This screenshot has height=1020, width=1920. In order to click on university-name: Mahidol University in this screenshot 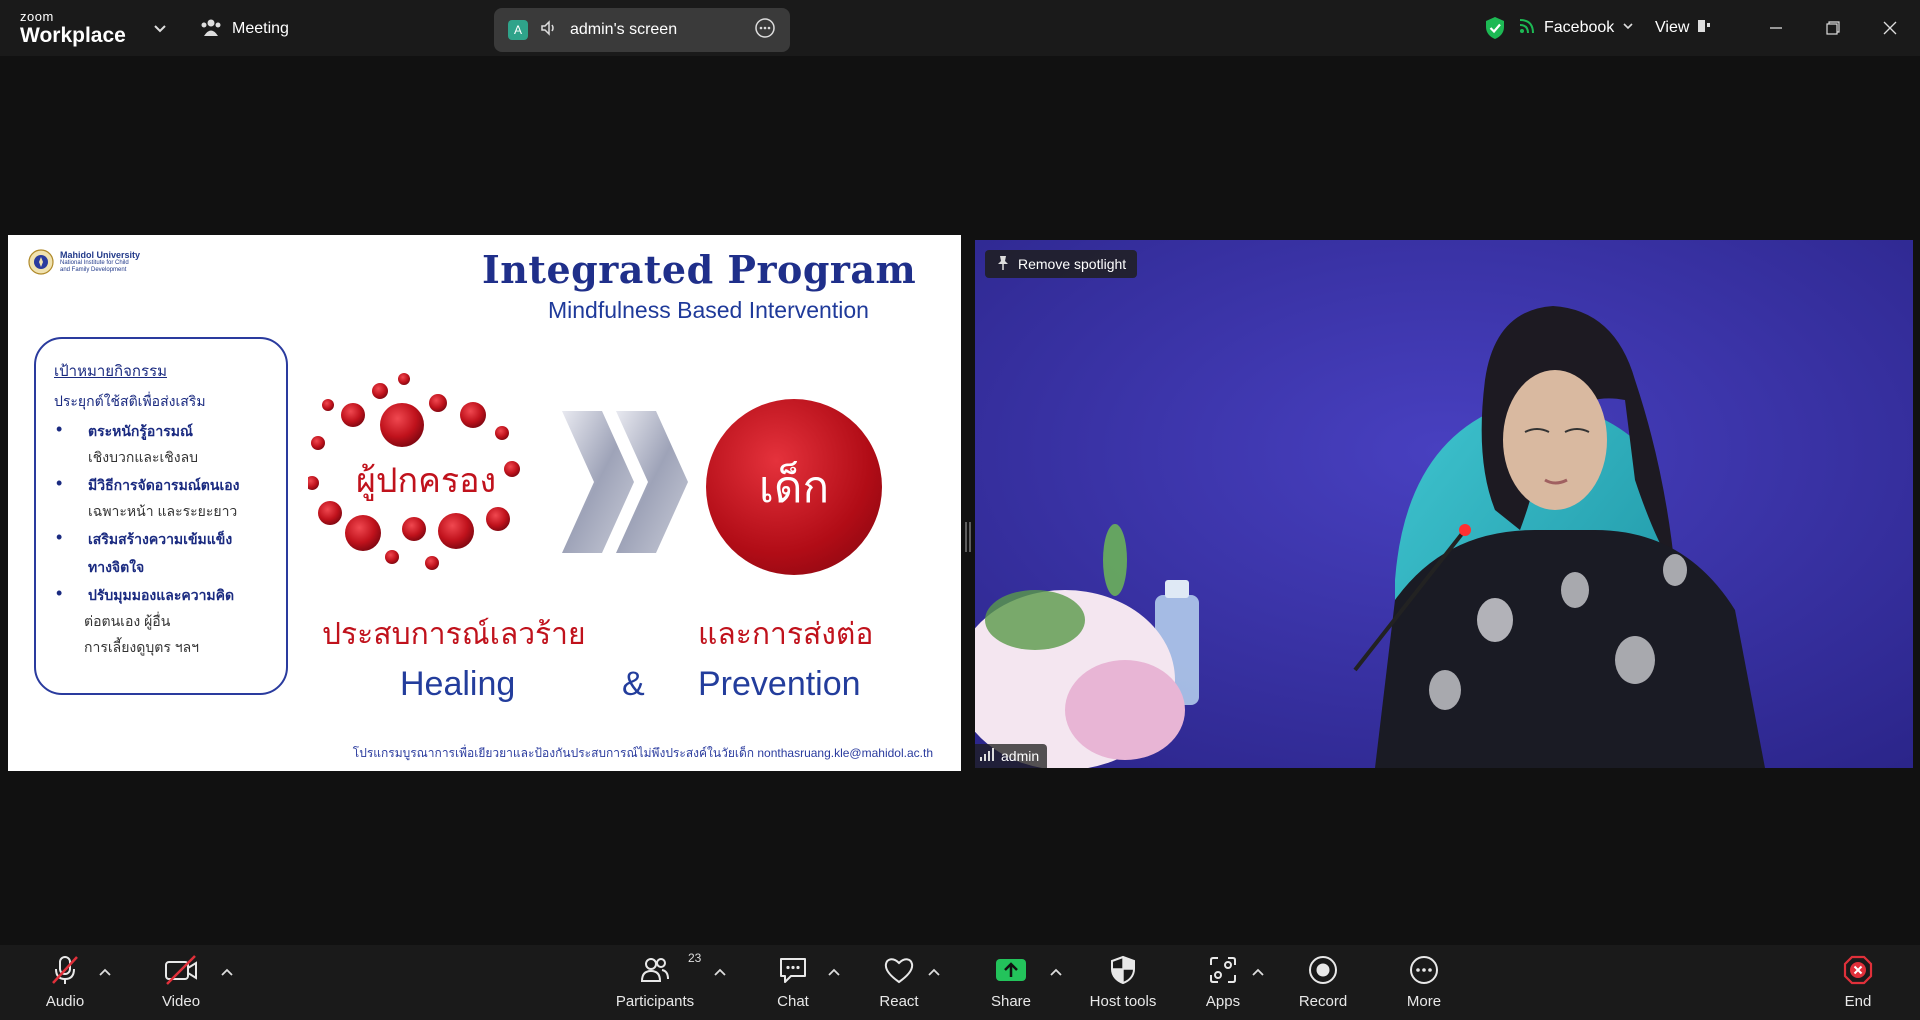, I will do `click(100, 254)`.